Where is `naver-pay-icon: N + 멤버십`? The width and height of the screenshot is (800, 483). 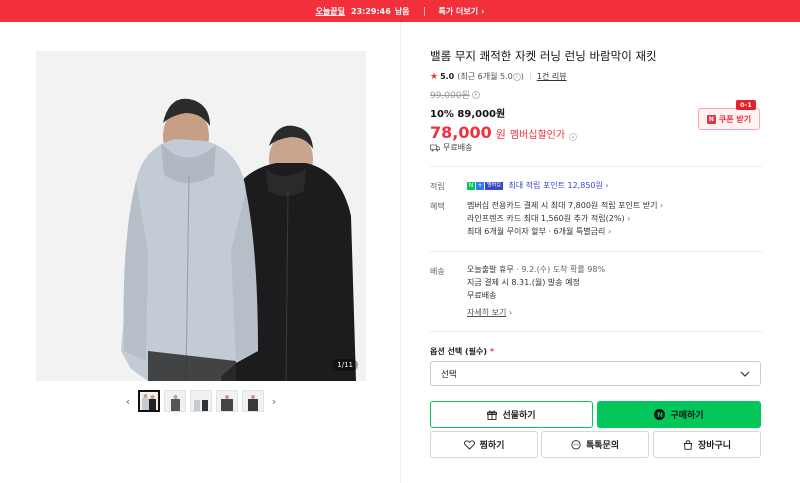 naver-pay-icon: N + 멤버십 is located at coordinates (485, 185).